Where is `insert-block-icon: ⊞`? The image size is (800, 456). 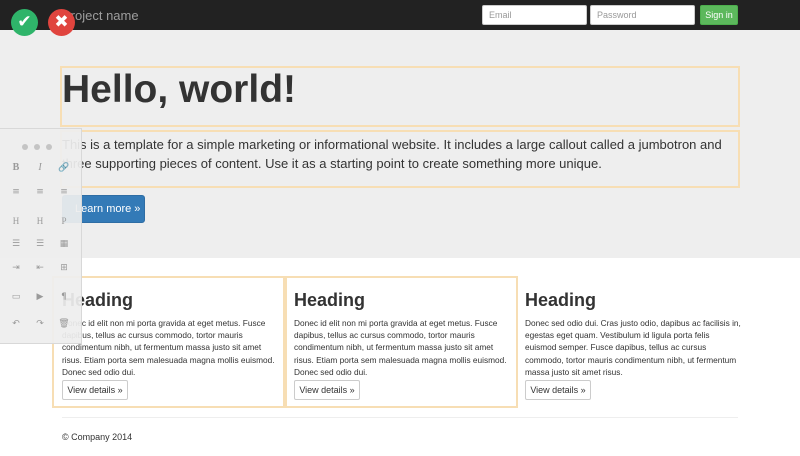 insert-block-icon: ⊞ is located at coordinates (64, 268).